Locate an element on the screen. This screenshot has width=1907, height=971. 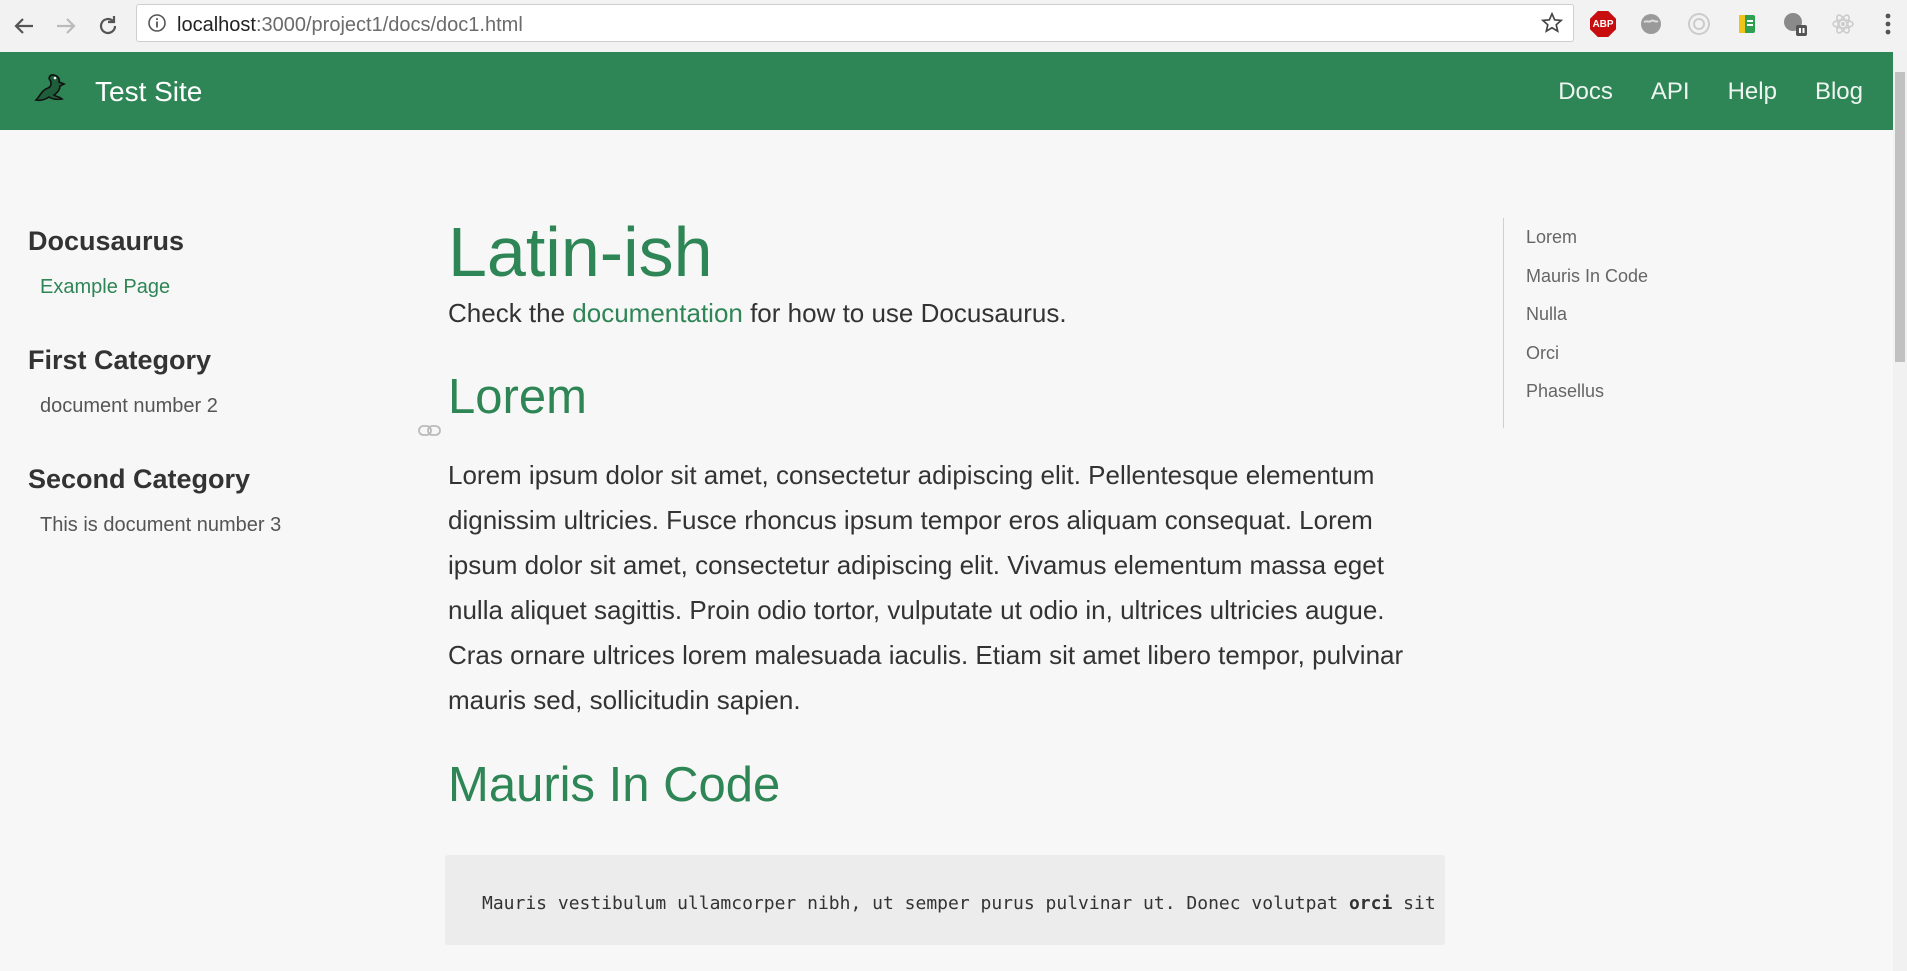
abp-badge: ABP is located at coordinates (1603, 24).